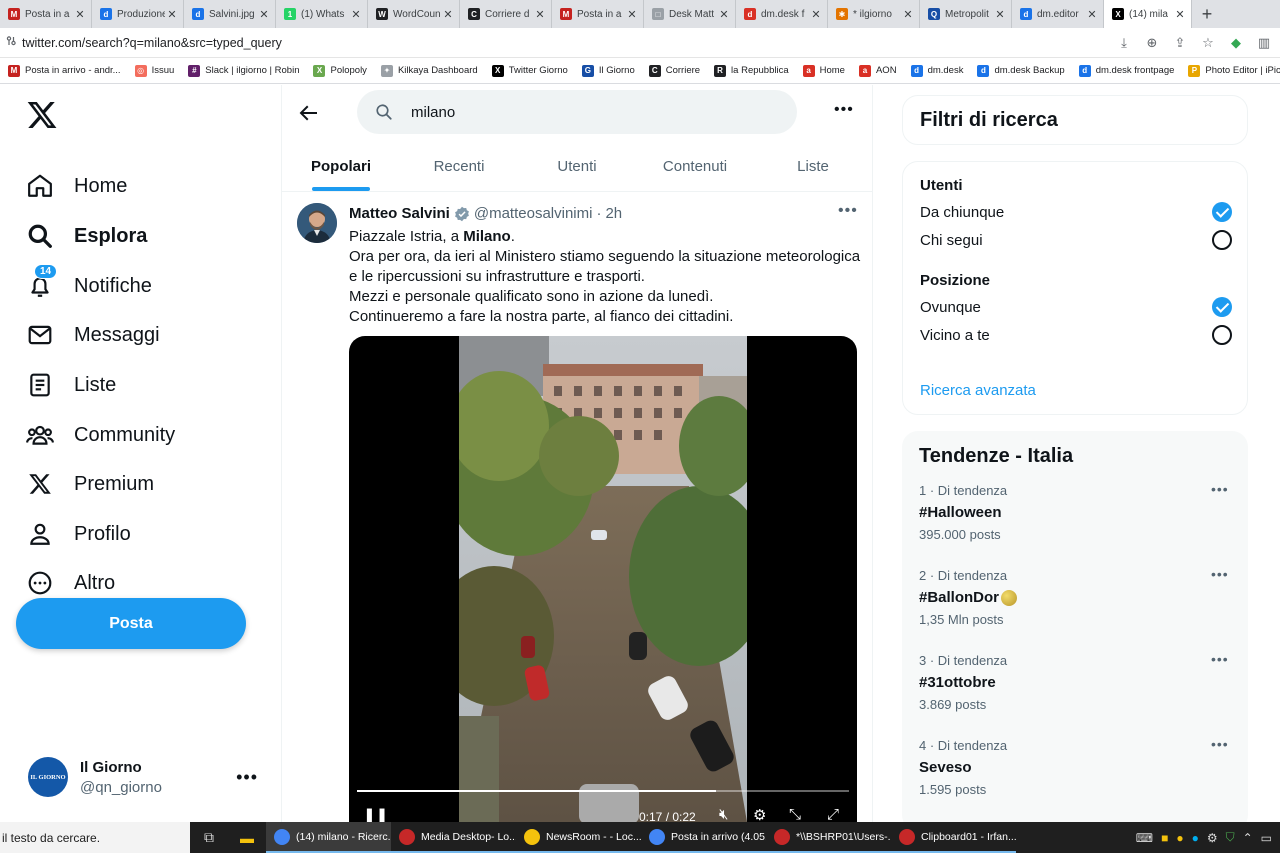 This screenshot has width=1280, height=853. I want to click on skype-tray-icon: ●, so click(1195, 838).